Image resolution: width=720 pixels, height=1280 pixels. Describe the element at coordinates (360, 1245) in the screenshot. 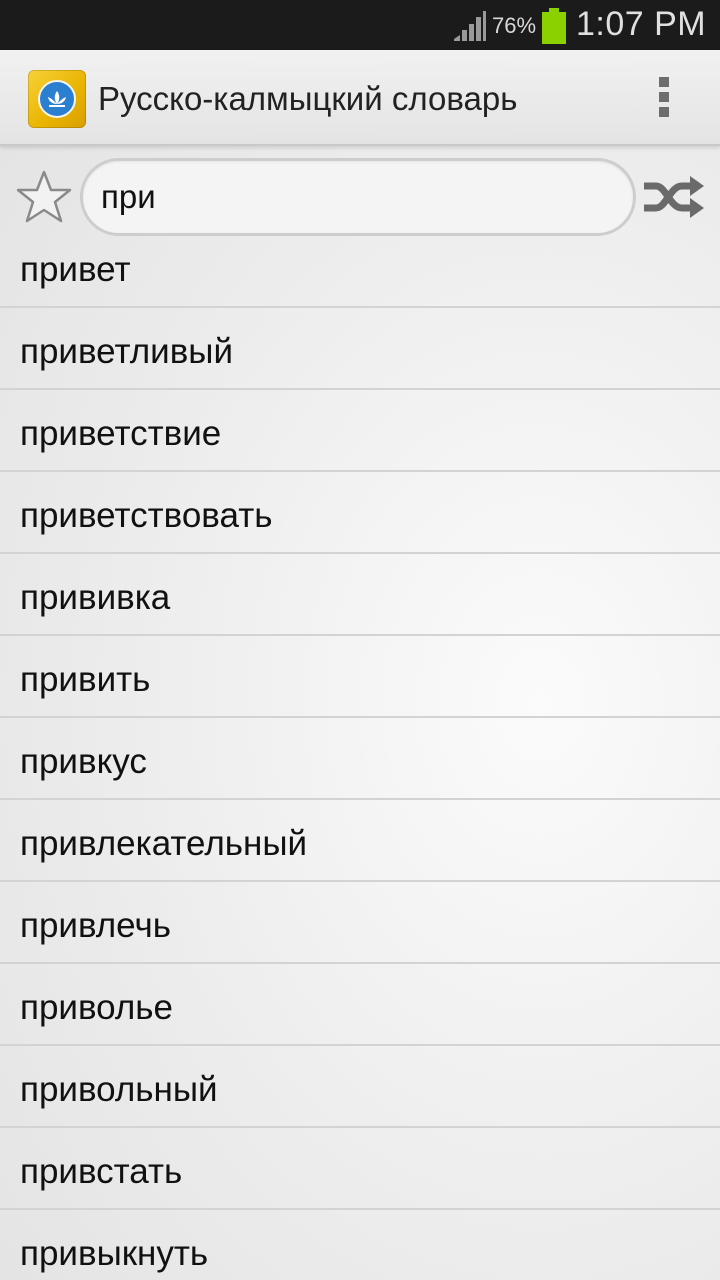

I see `result-item: привыкнуть` at that location.